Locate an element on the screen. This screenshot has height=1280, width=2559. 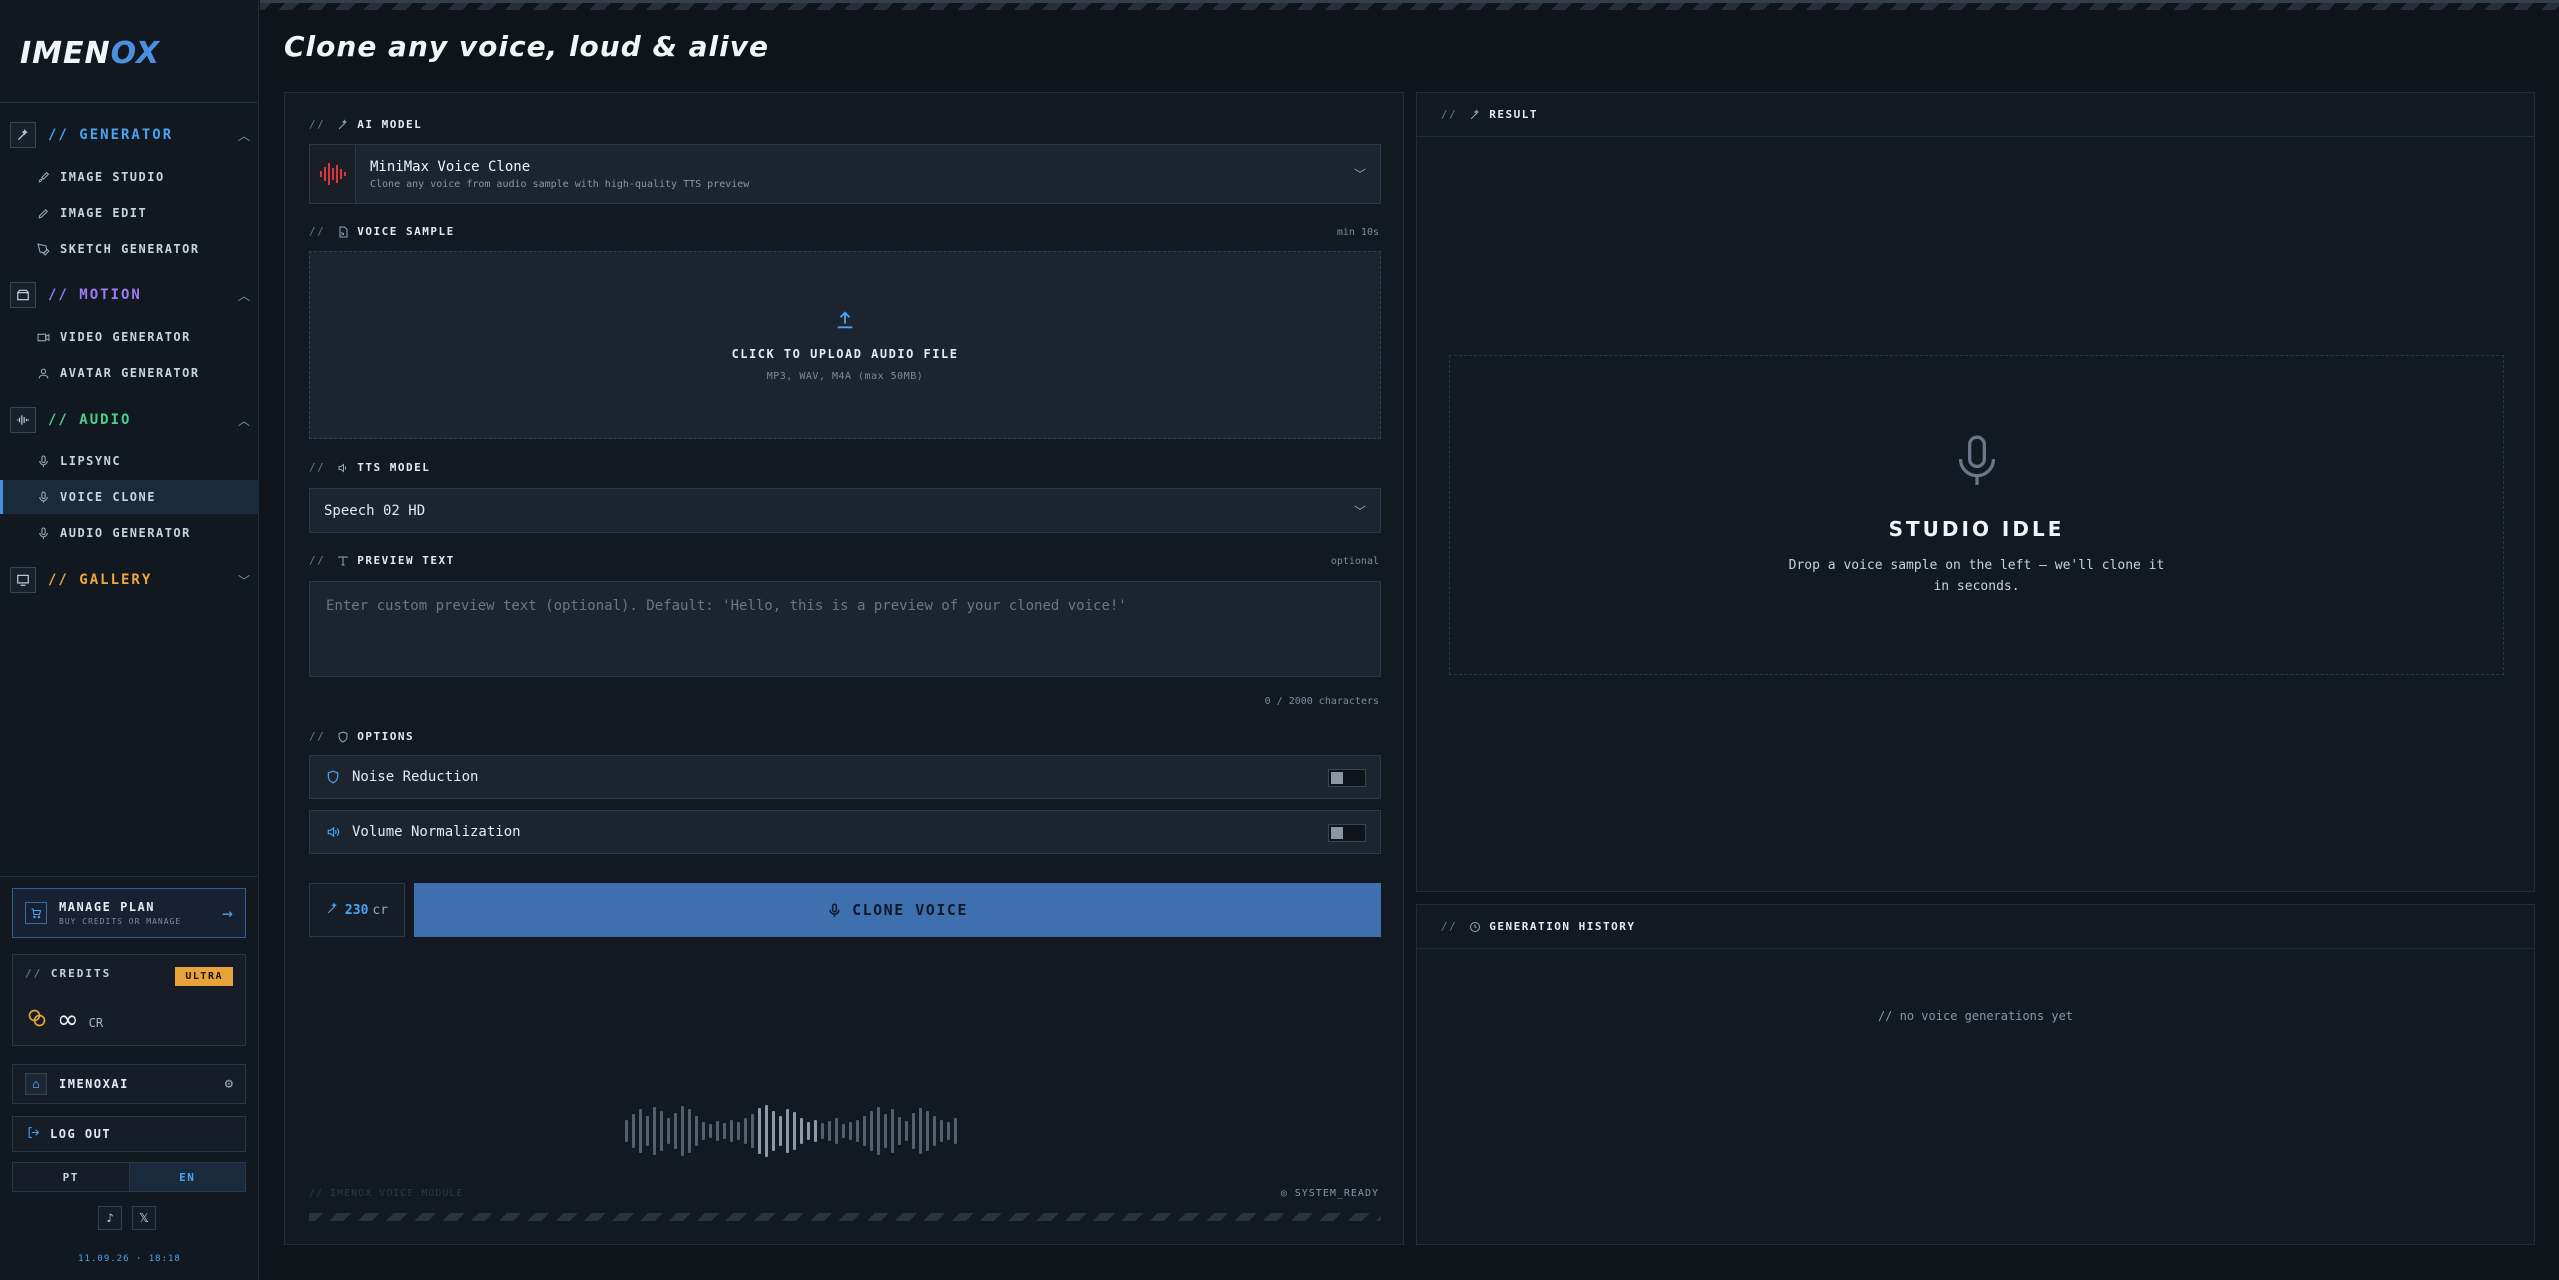
shield-icon is located at coordinates (343, 736).